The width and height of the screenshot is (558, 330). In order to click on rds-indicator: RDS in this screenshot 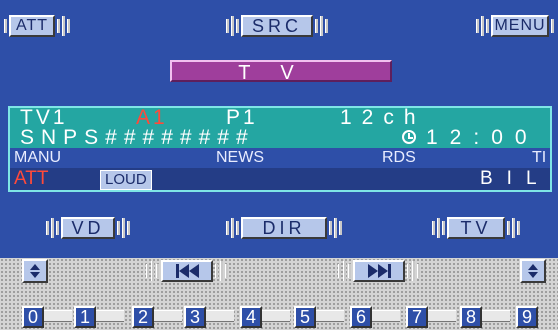, I will do `click(399, 157)`.